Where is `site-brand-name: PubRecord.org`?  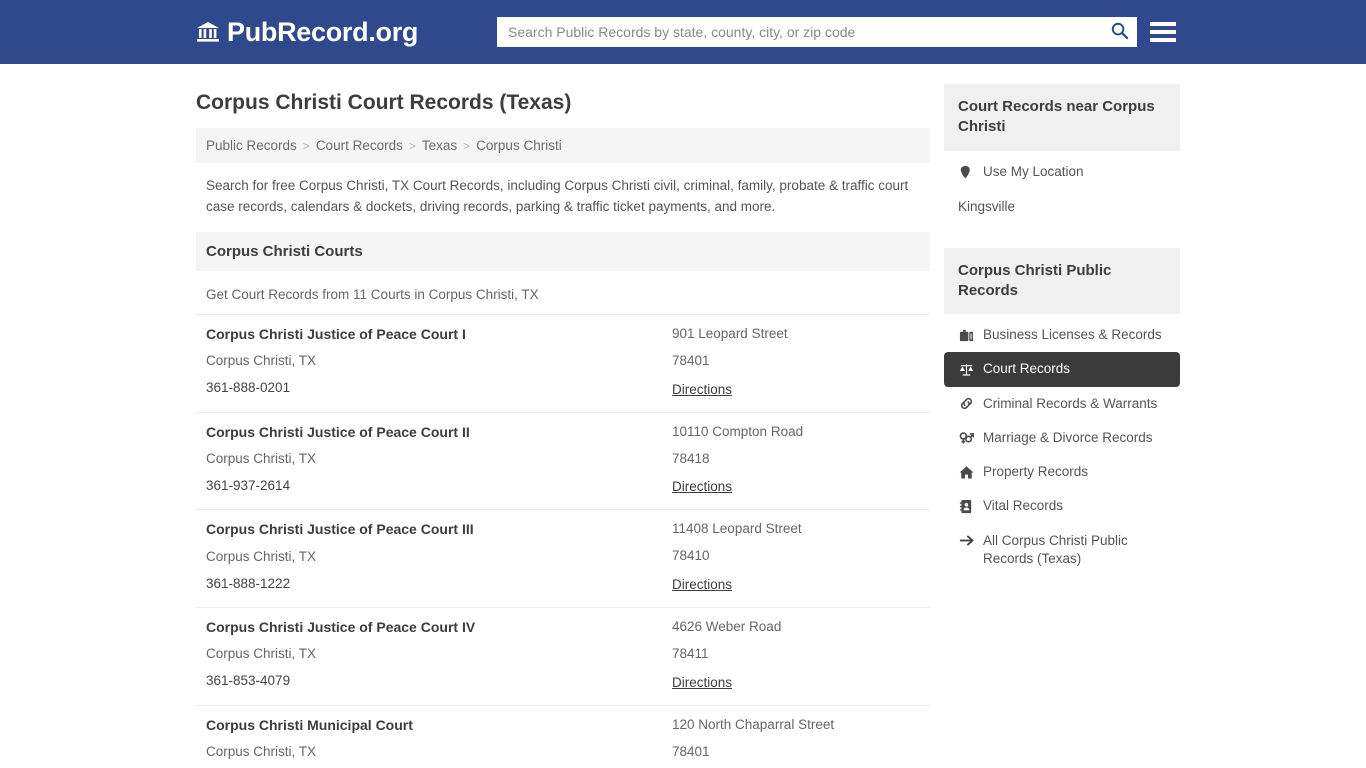
site-brand-name: PubRecord.org is located at coordinates (323, 31).